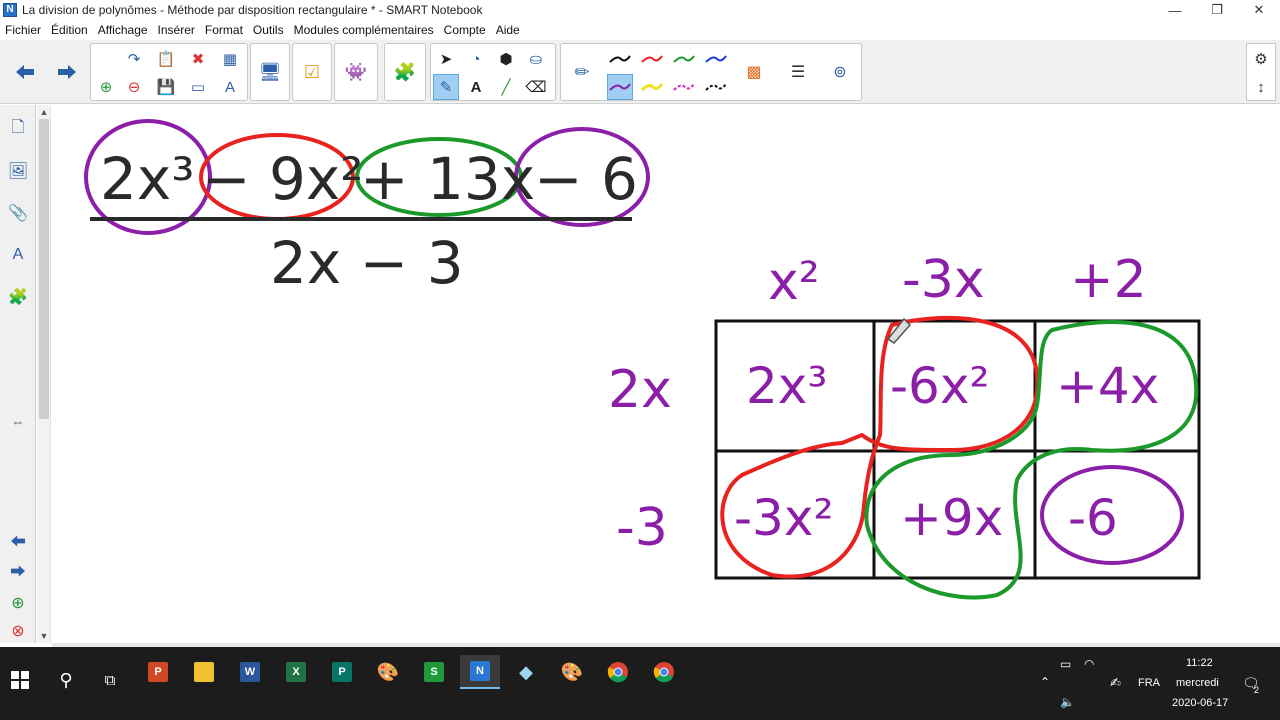 This screenshot has width=1280, height=720. What do you see at coordinates (18, 421) in the screenshot?
I see `swap-sidebar-icon: ⇔` at bounding box center [18, 421].